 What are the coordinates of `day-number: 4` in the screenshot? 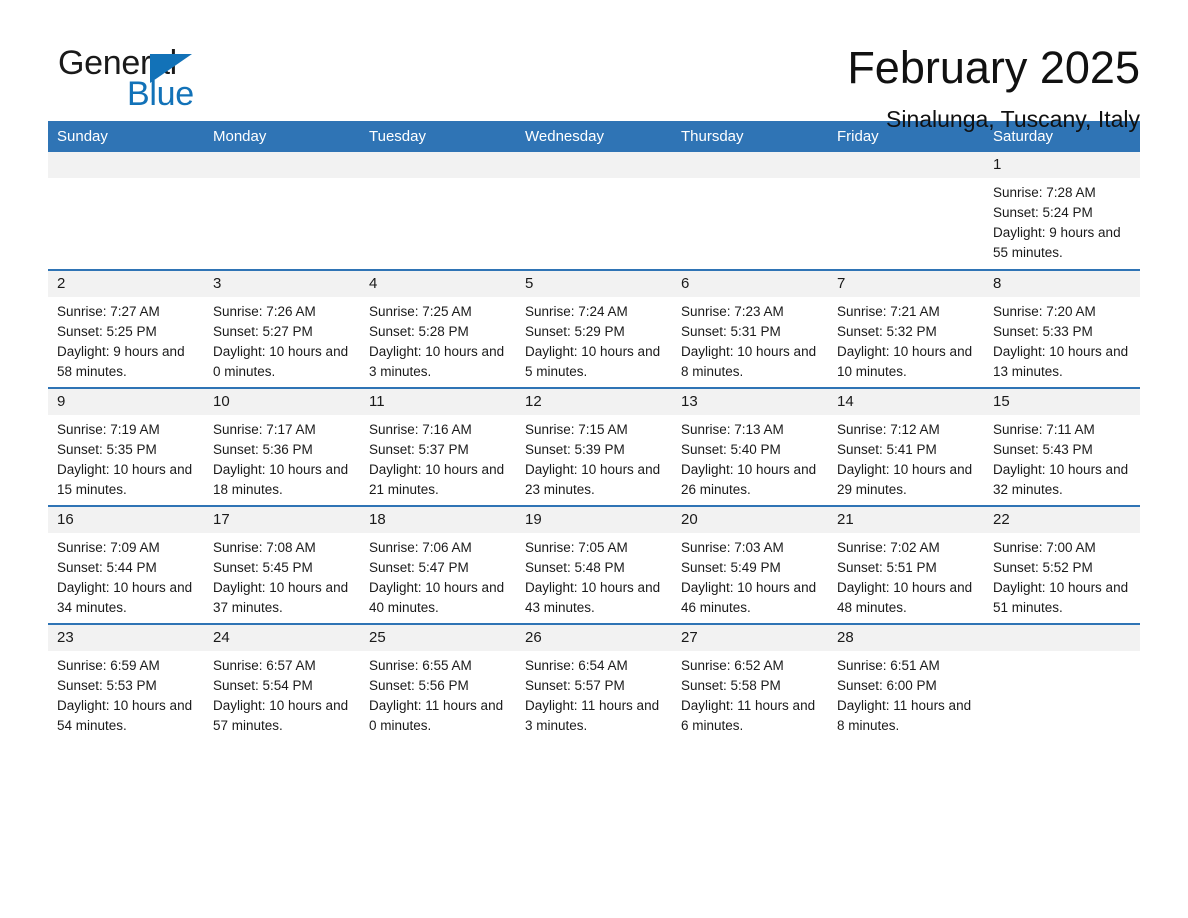 It's located at (438, 284).